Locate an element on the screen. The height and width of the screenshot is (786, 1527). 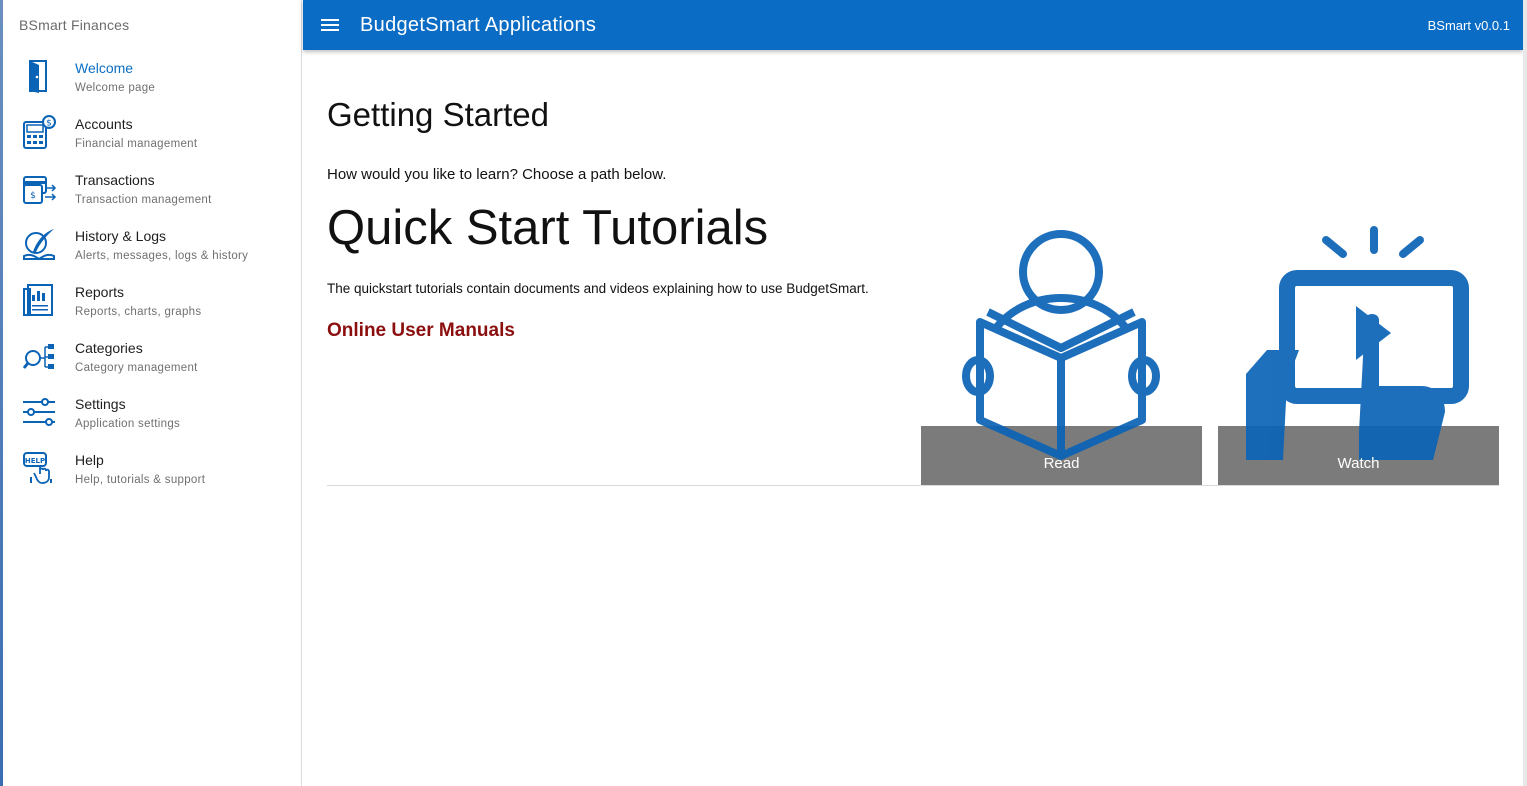
sidebar-item-sublabel: Category management is located at coordinates (136, 368).